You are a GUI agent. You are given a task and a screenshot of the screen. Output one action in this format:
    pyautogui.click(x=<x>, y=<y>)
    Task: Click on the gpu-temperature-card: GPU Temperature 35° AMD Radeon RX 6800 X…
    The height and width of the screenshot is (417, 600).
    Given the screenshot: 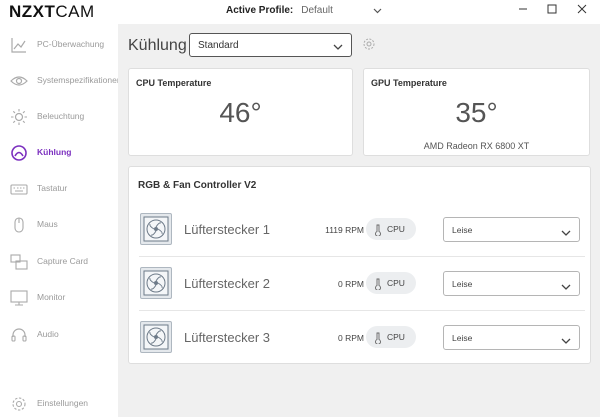 What is the action you would take?
    pyautogui.click(x=476, y=112)
    